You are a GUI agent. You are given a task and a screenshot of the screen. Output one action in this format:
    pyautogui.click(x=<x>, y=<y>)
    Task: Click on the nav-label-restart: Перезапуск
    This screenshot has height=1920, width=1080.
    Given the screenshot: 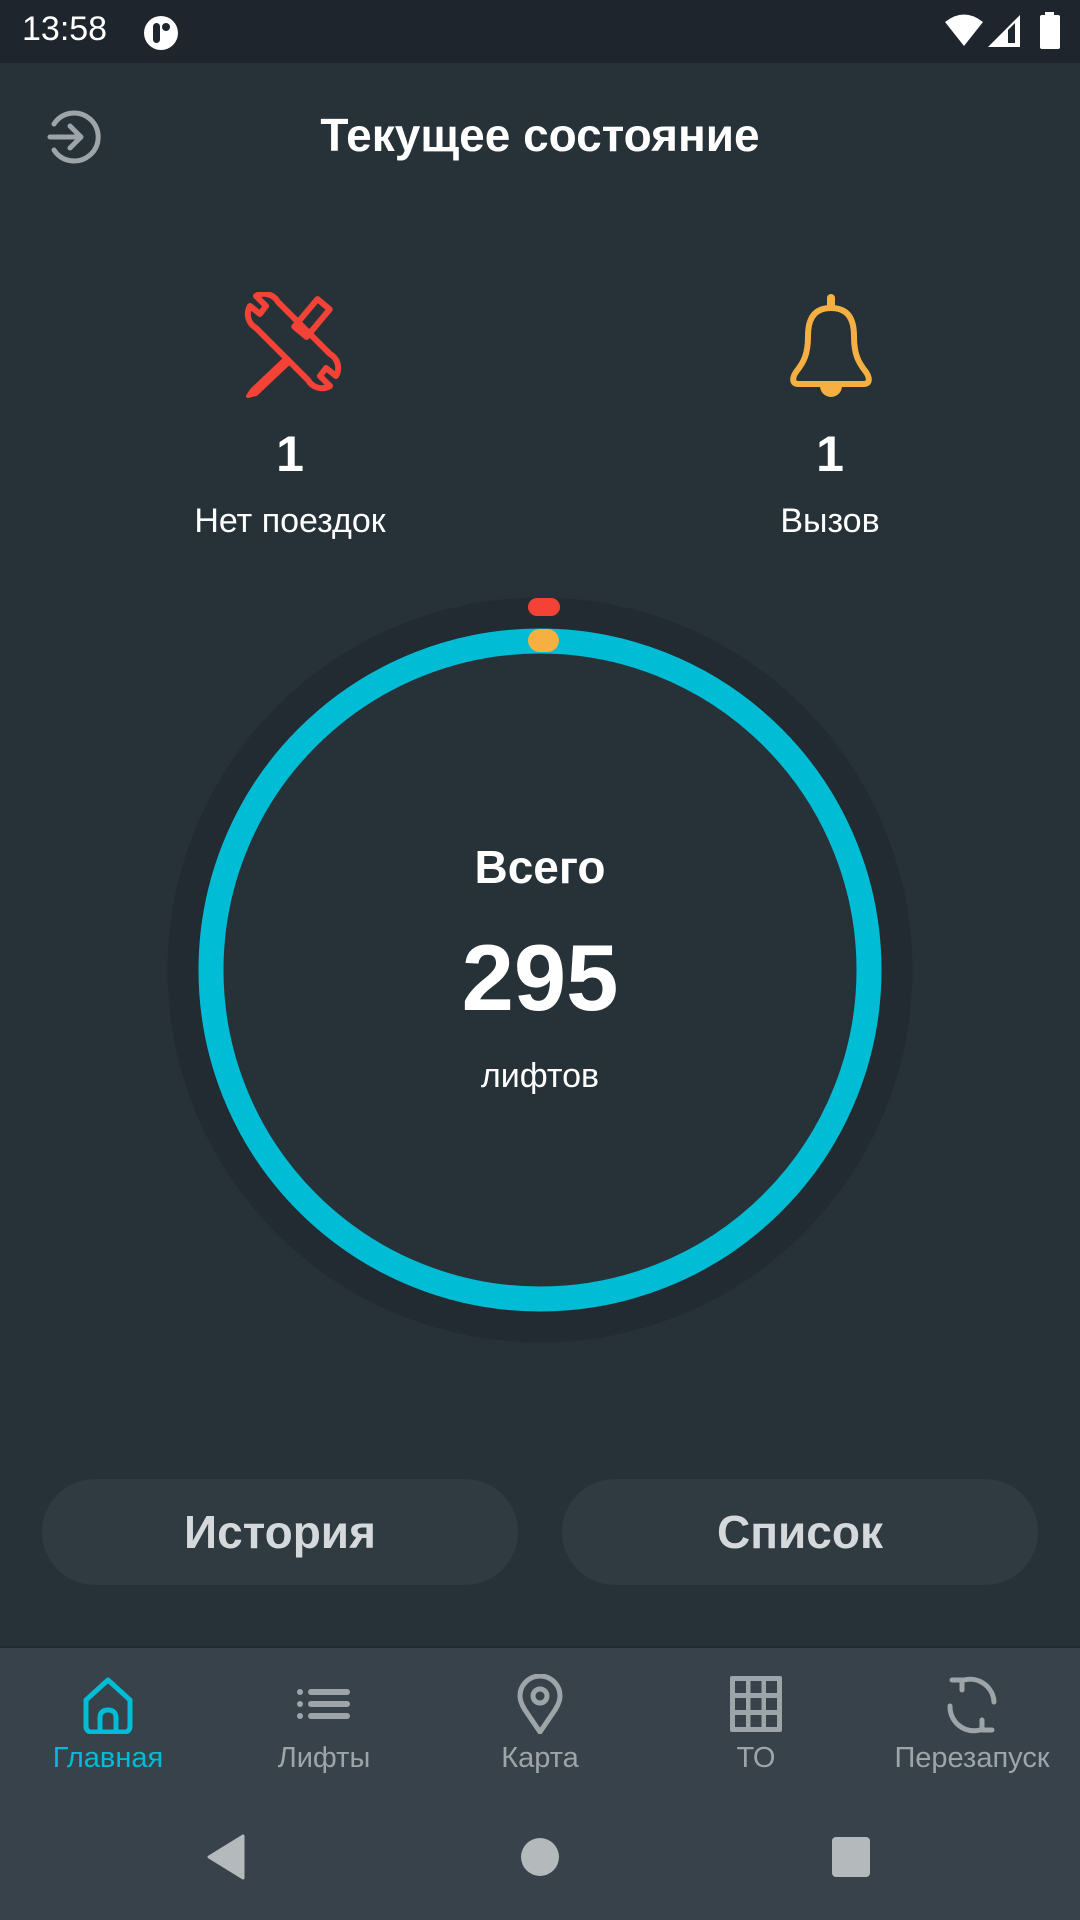 What is the action you would take?
    pyautogui.click(x=972, y=1758)
    